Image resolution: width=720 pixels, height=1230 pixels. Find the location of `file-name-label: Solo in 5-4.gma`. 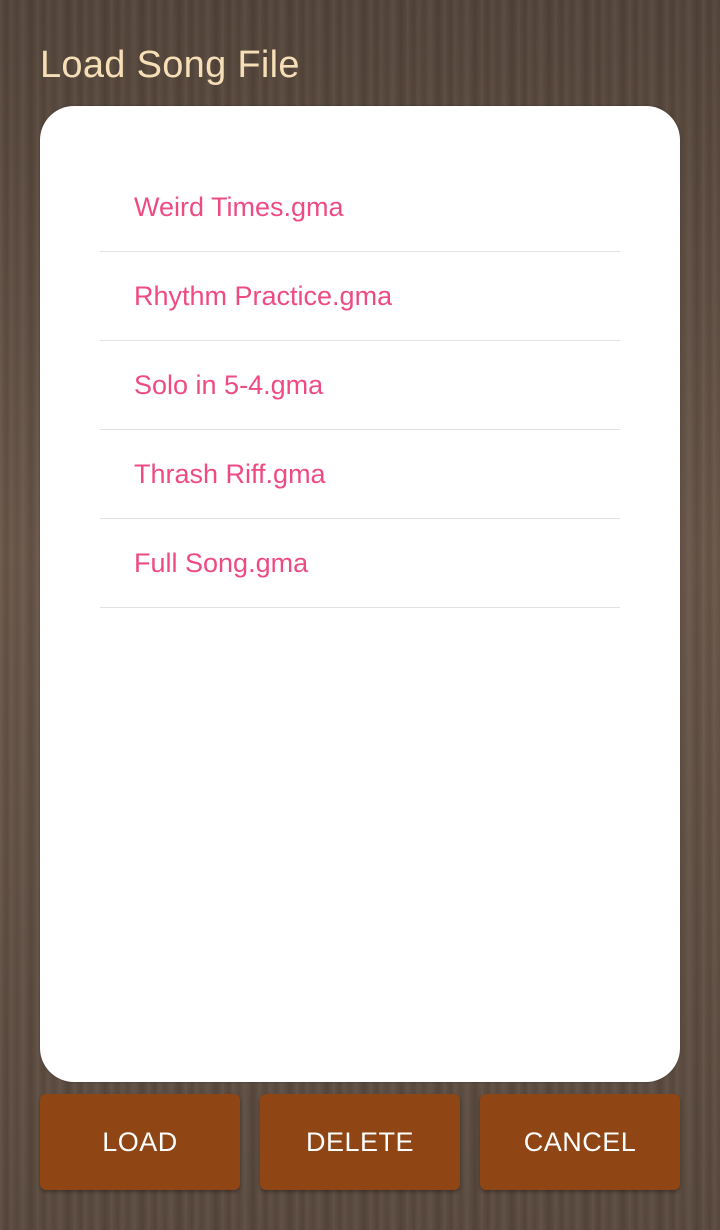

file-name-label: Solo in 5-4.gma is located at coordinates (229, 384).